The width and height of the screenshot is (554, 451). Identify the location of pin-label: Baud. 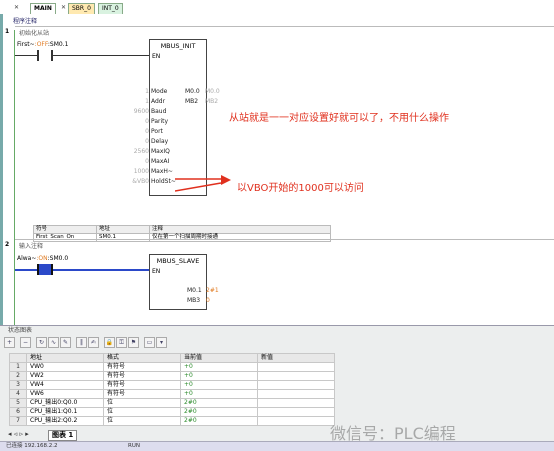
(159, 111).